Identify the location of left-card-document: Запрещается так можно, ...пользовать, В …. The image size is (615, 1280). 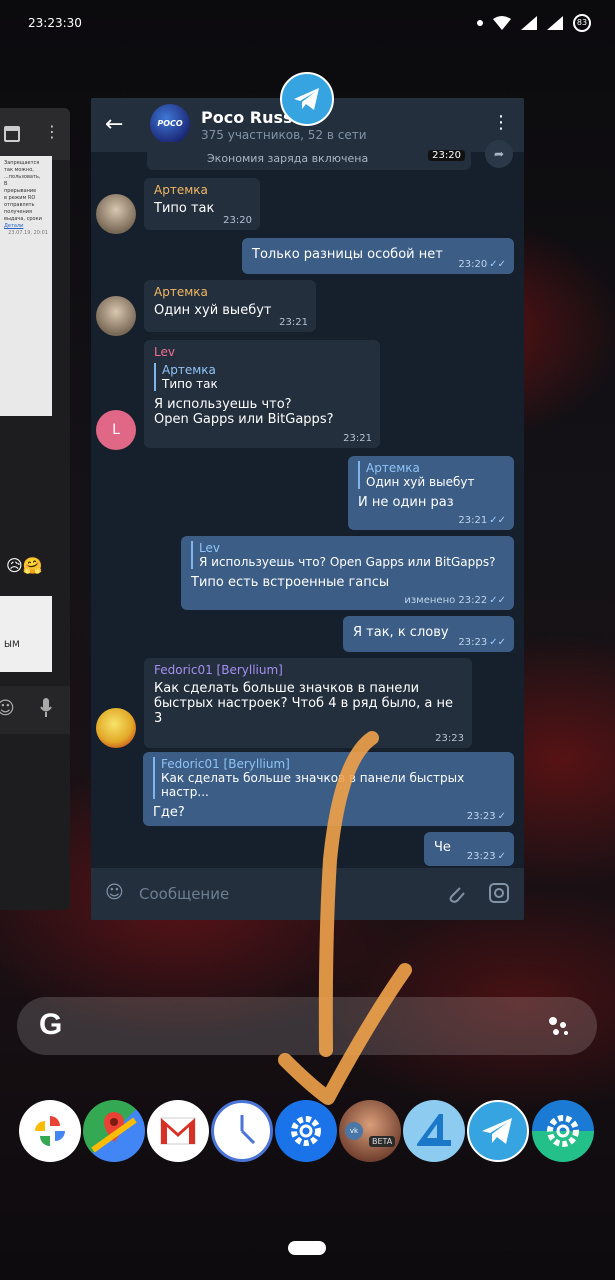
(26, 286).